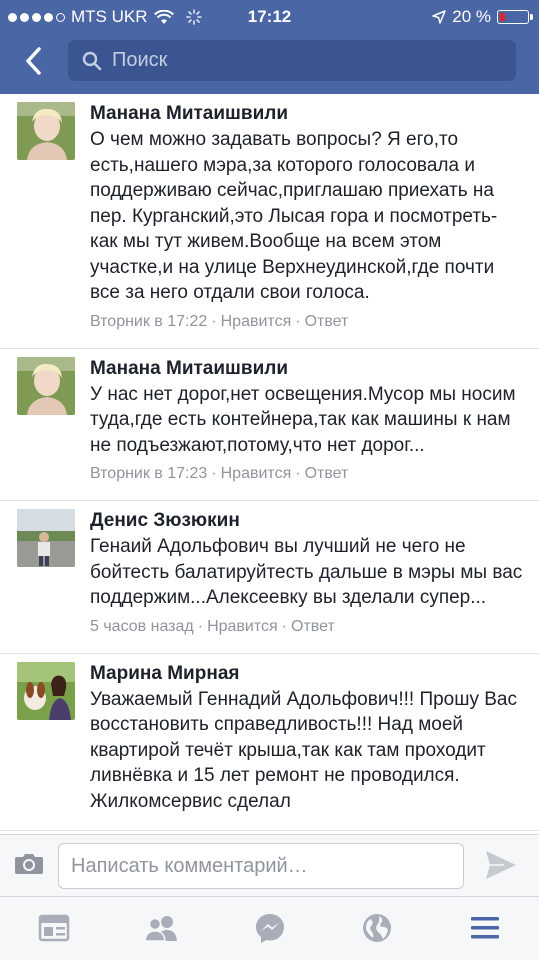  I want to click on tab-news-feed, so click(54, 928).